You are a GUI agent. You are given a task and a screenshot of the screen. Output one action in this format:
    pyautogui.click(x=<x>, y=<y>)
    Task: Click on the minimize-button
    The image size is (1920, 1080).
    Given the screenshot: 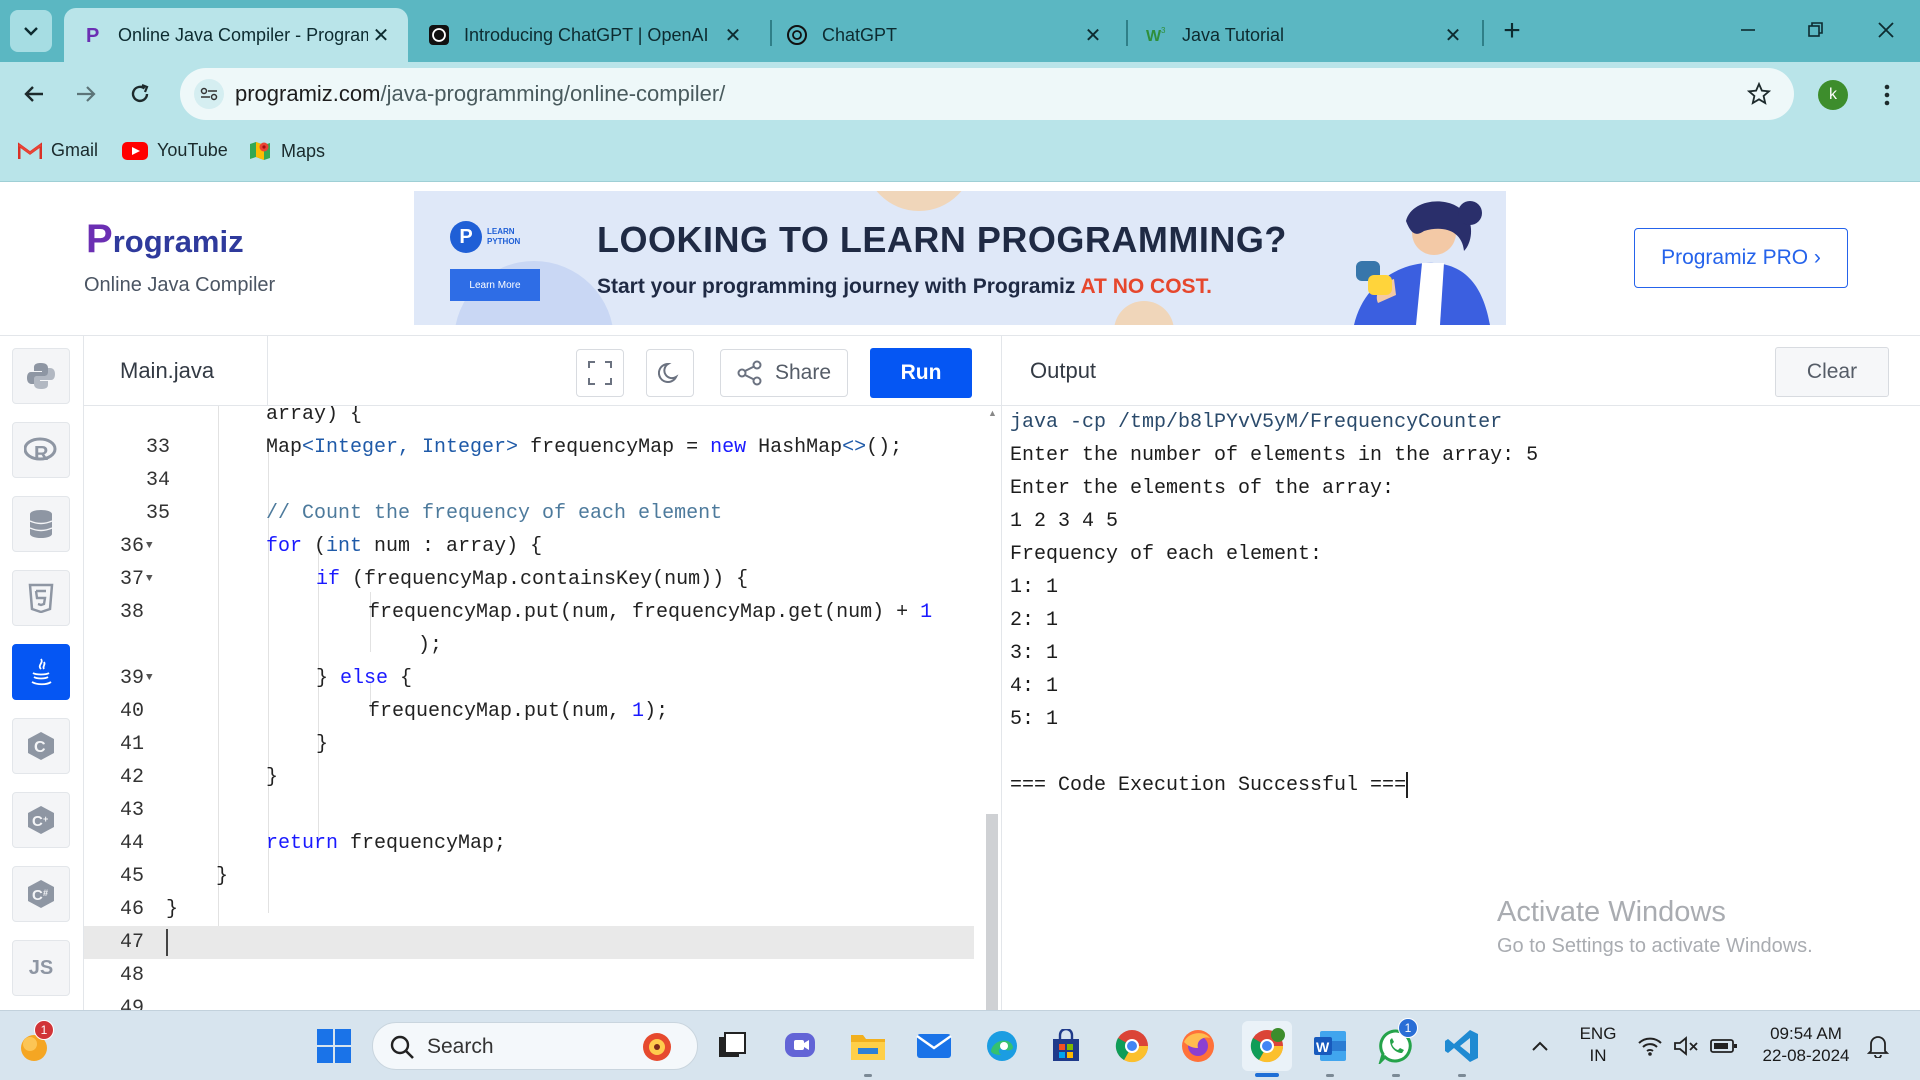 What is the action you would take?
    pyautogui.click(x=1748, y=30)
    